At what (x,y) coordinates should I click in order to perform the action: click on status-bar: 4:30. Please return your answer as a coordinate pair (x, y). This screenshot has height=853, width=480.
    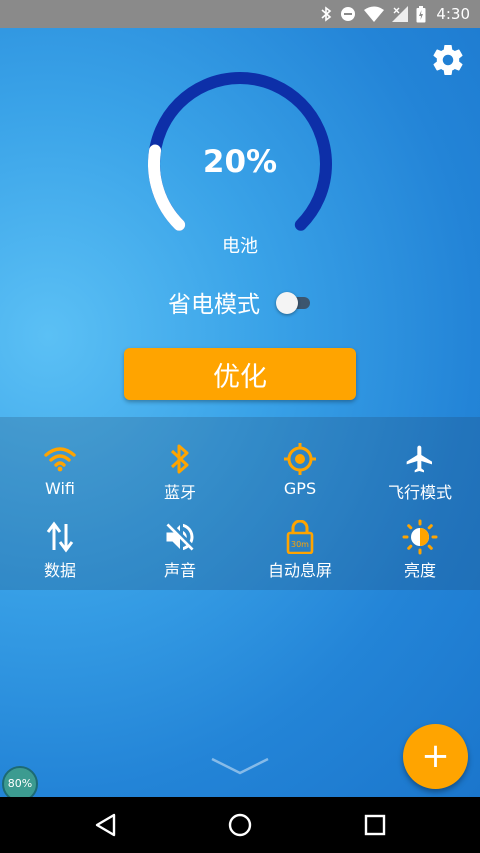
    Looking at the image, I should click on (240, 14).